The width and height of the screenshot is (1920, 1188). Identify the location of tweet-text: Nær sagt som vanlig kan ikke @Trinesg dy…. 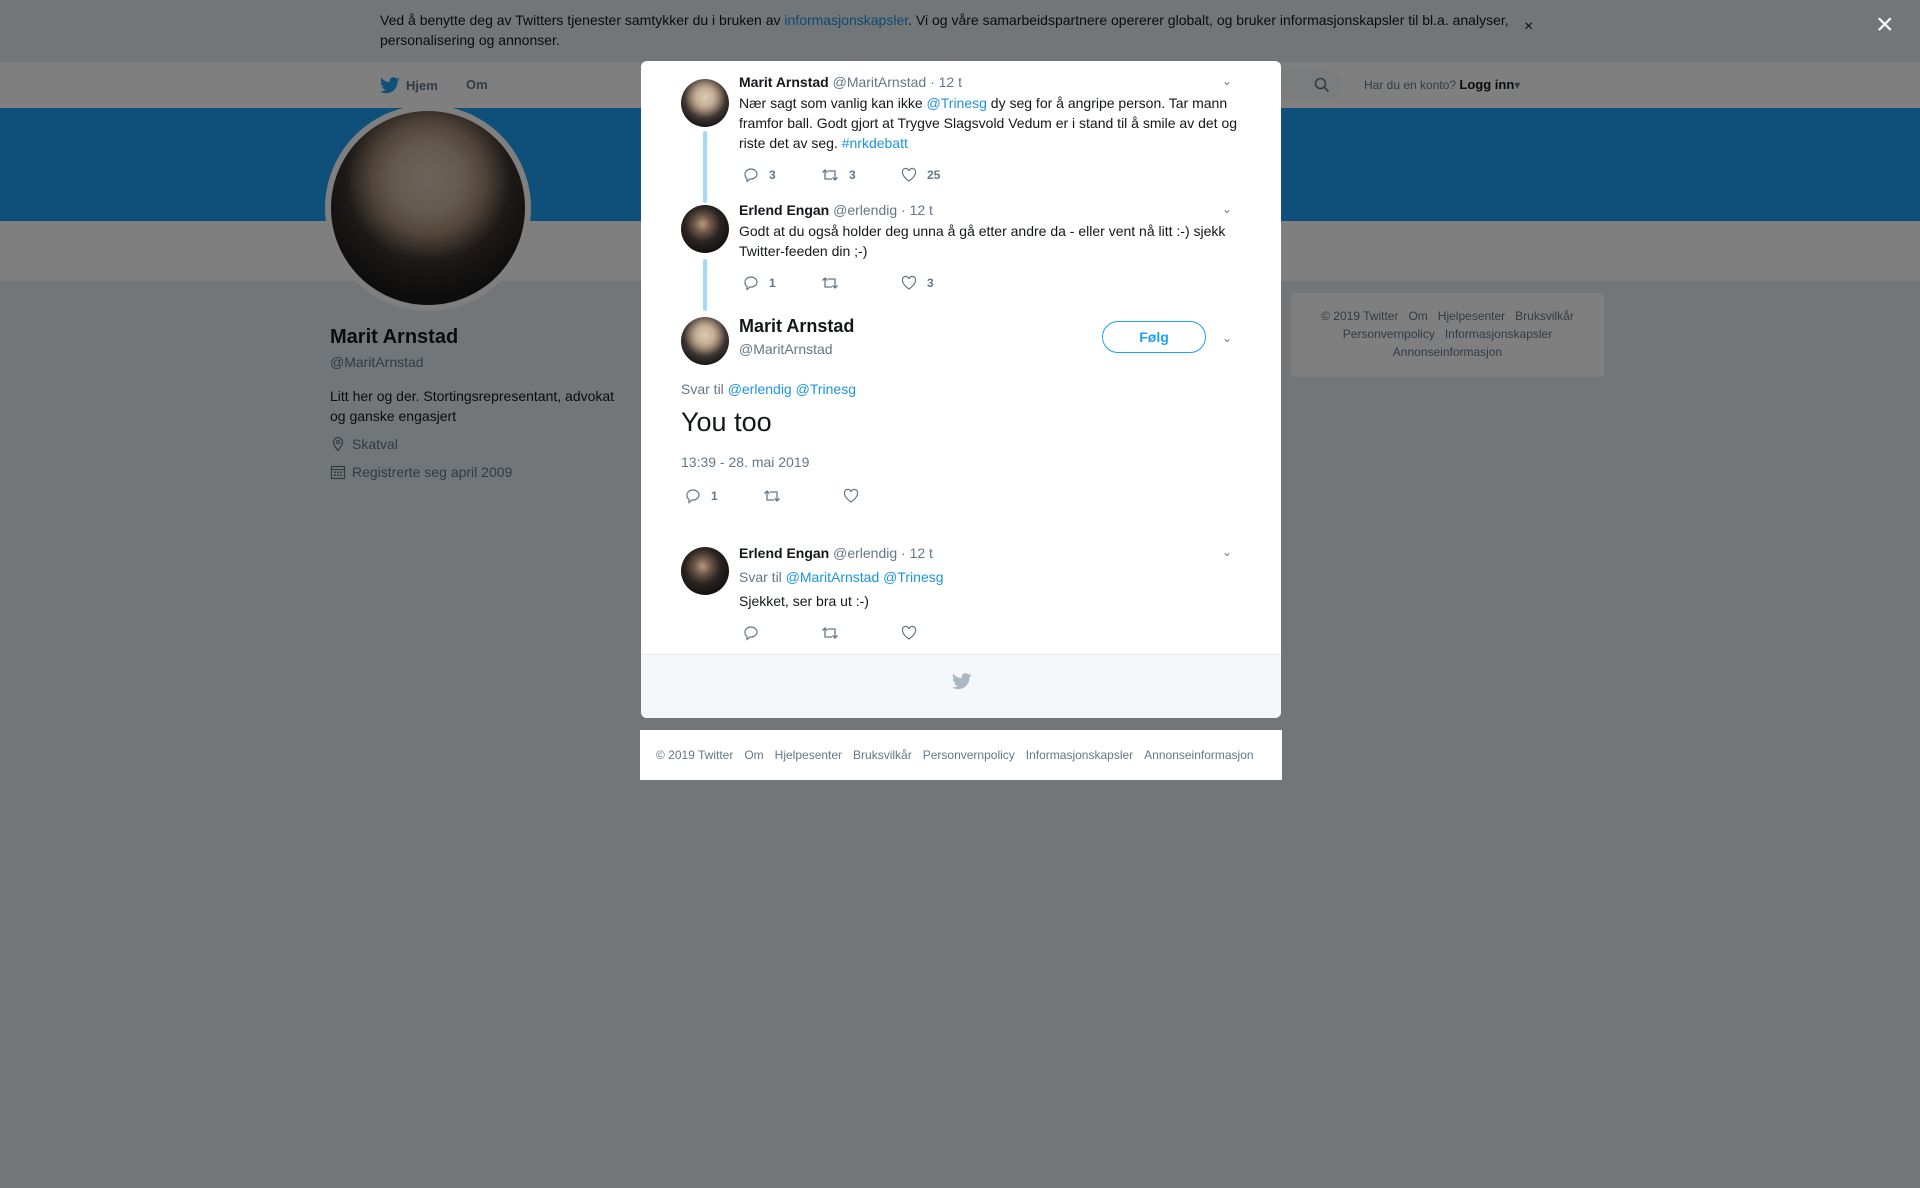
(999, 123).